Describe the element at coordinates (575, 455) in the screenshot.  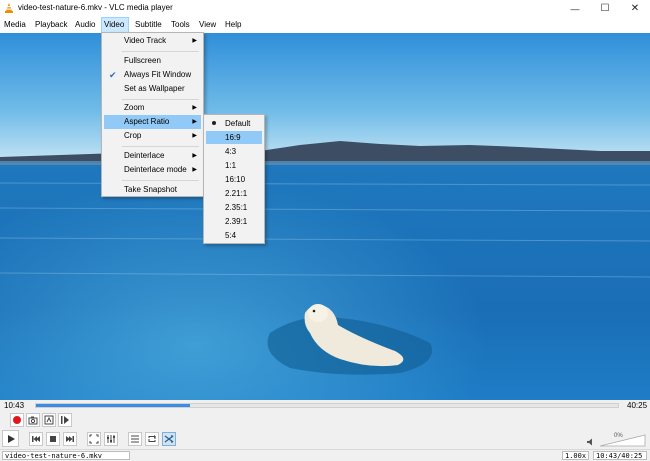
I see `playback-speed: 1.00x` at that location.